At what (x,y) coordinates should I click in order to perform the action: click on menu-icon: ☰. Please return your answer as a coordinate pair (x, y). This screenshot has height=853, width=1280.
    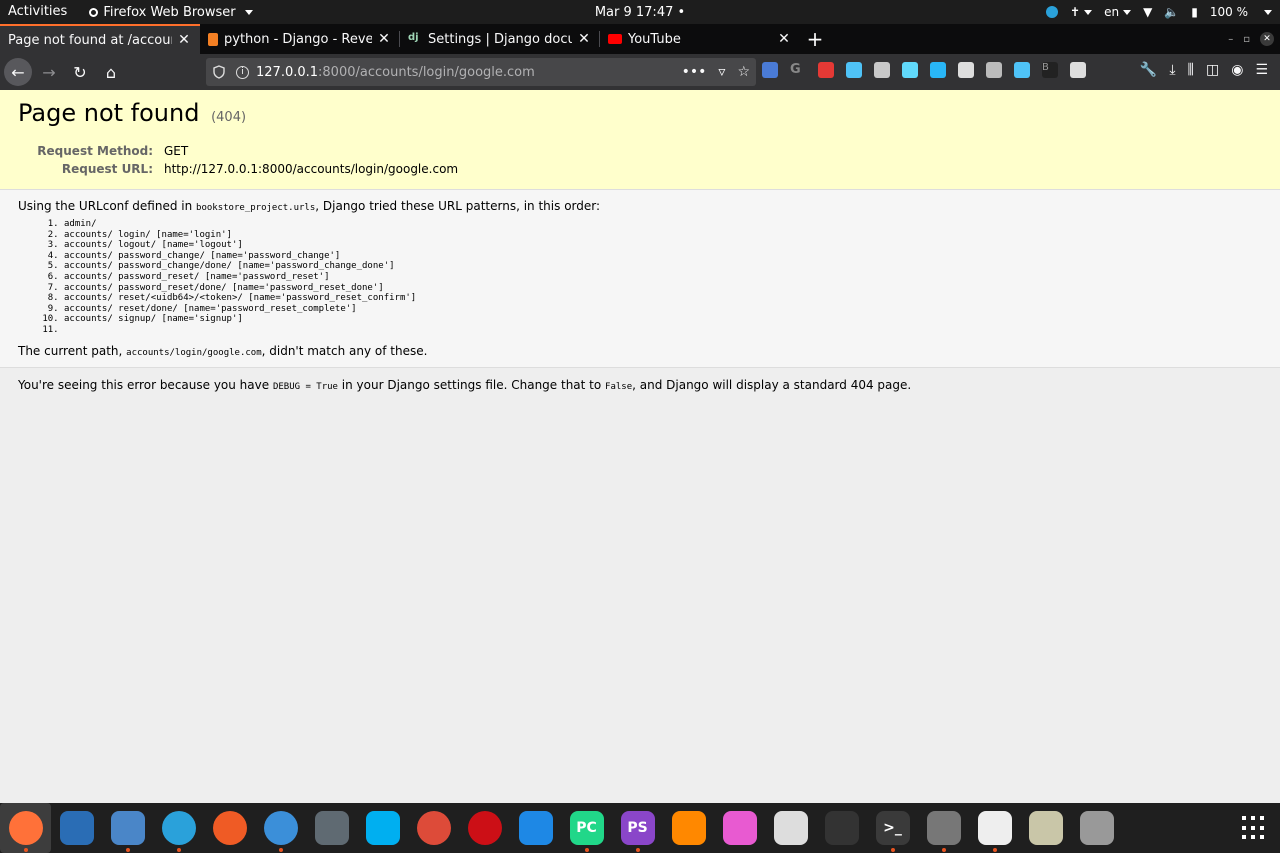
    Looking at the image, I should click on (1261, 70).